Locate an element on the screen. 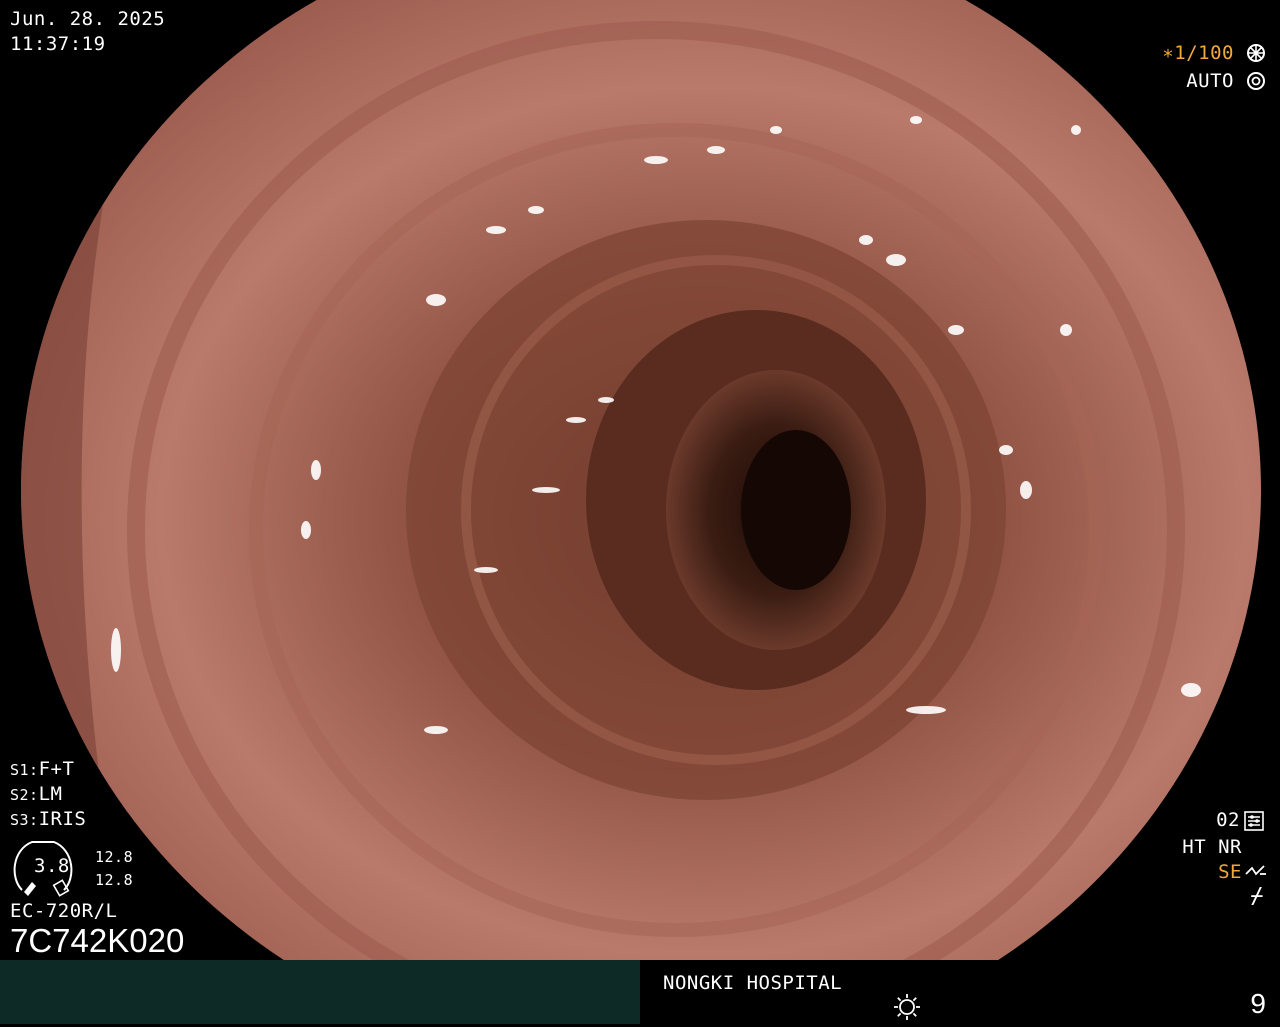  setting-s1: S1:F+T is located at coordinates (42, 769).